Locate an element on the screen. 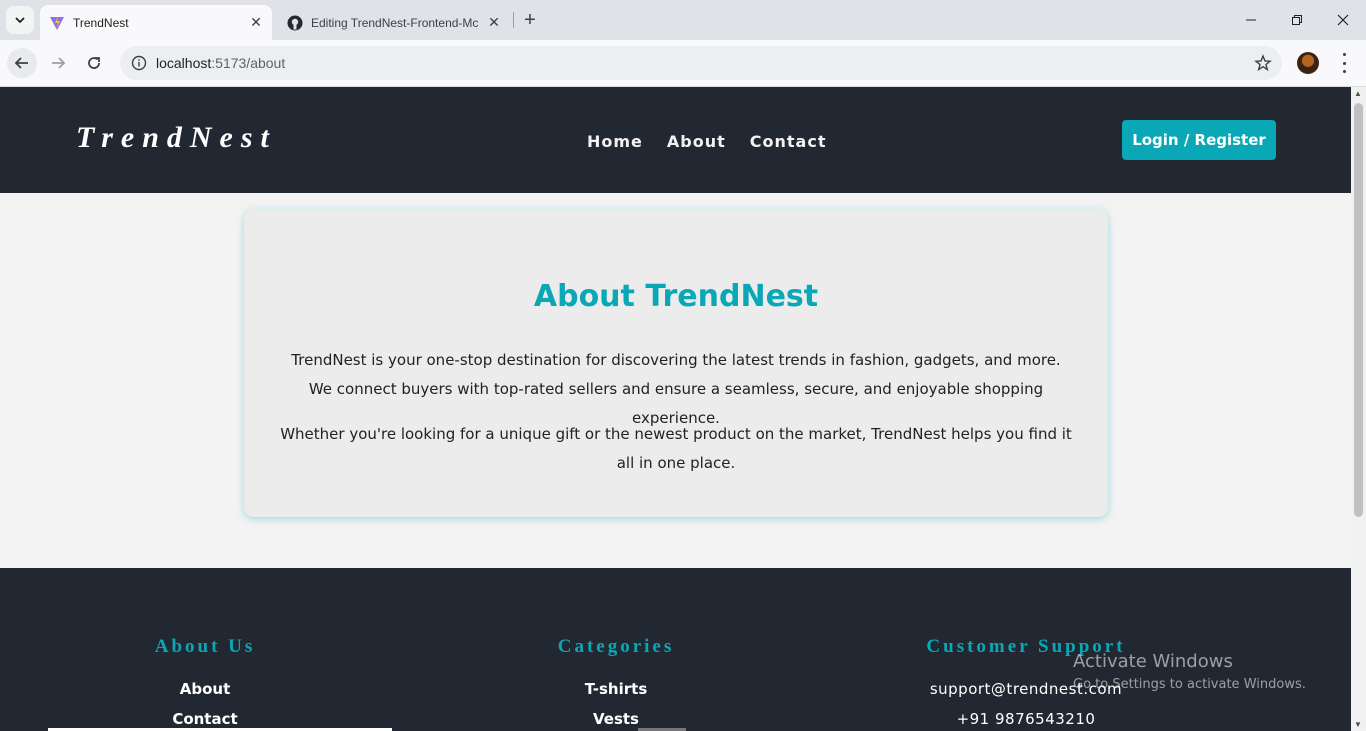 Image resolution: width=1366 pixels, height=731 pixels. main-nav: Home About Contact is located at coordinates (706, 141).